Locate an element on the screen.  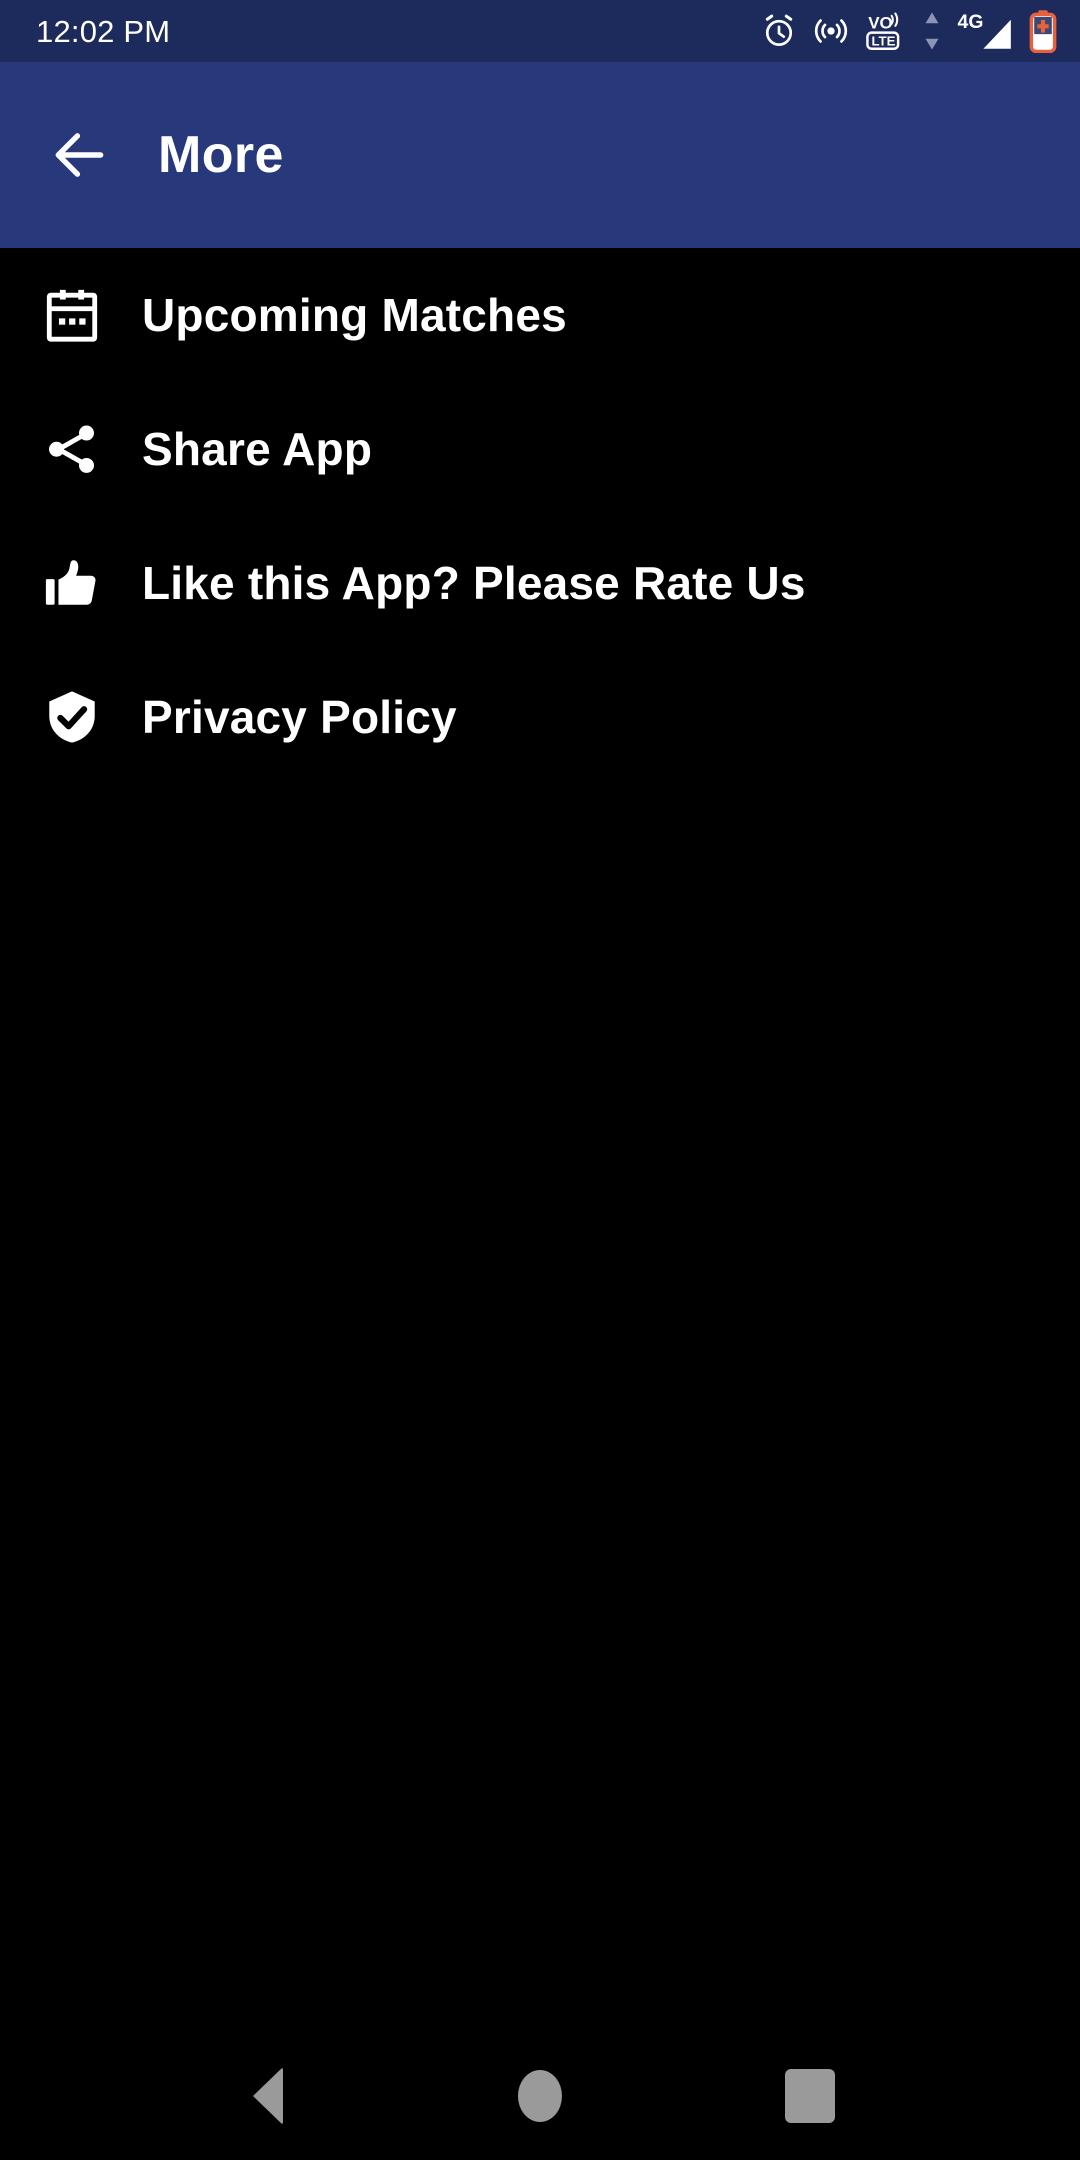
svg-text: LTE is located at coordinates (883, 41).